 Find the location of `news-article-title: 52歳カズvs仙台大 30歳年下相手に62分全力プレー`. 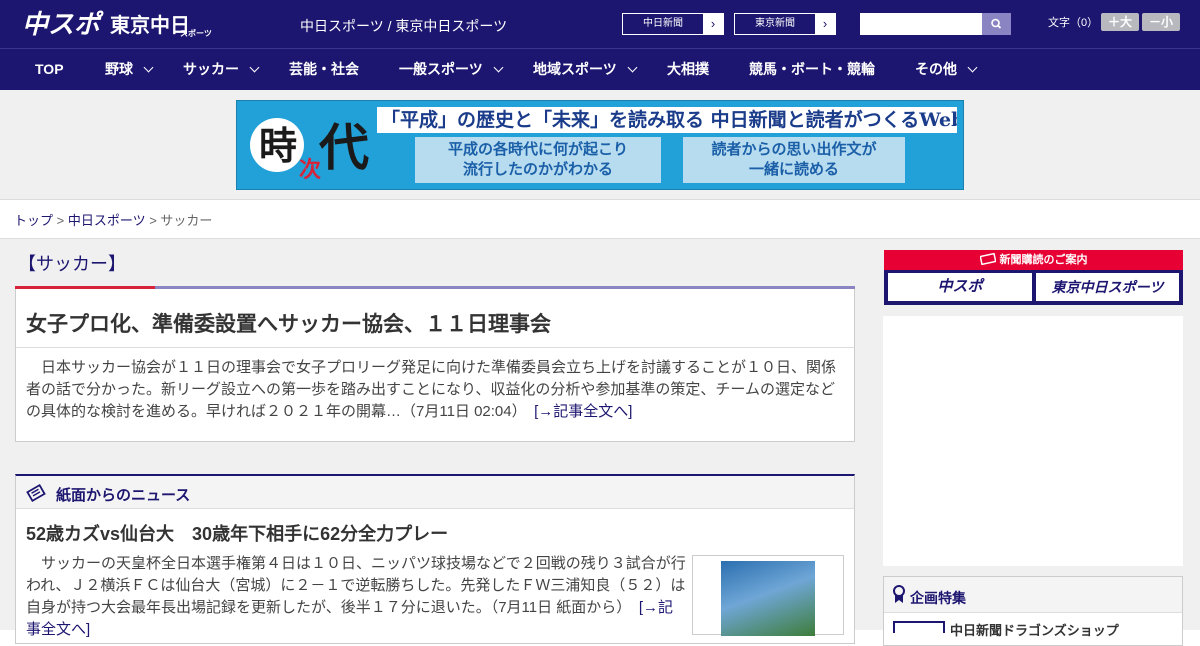

news-article-title: 52歳カズvs仙台大 30歳年下相手に62分全力プレー is located at coordinates (237, 533).